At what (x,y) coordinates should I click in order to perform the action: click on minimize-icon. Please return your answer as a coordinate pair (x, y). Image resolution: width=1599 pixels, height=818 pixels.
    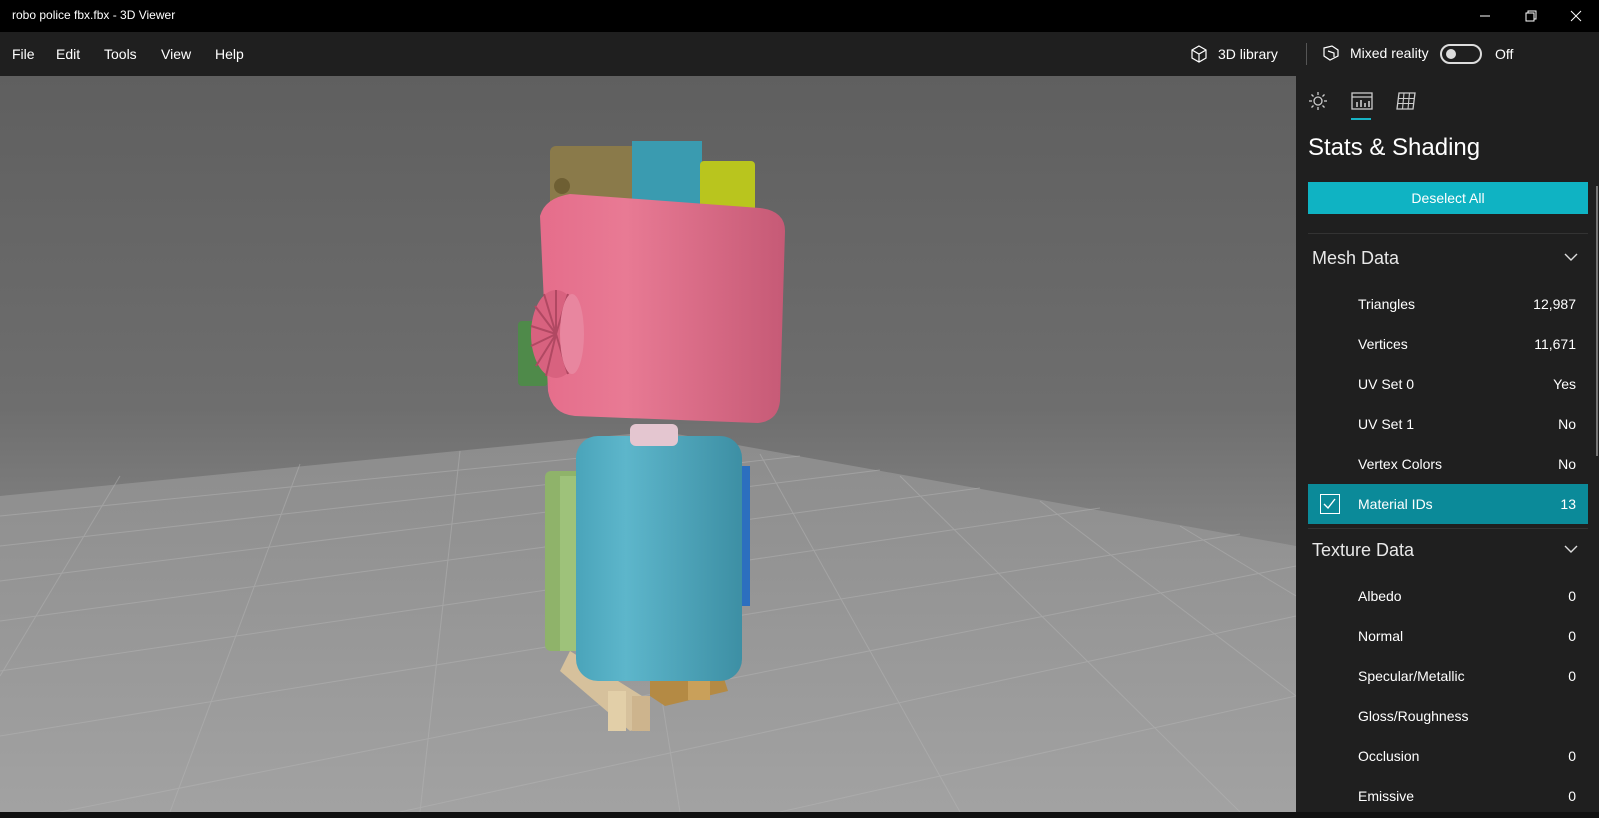
    Looking at the image, I should click on (1485, 16).